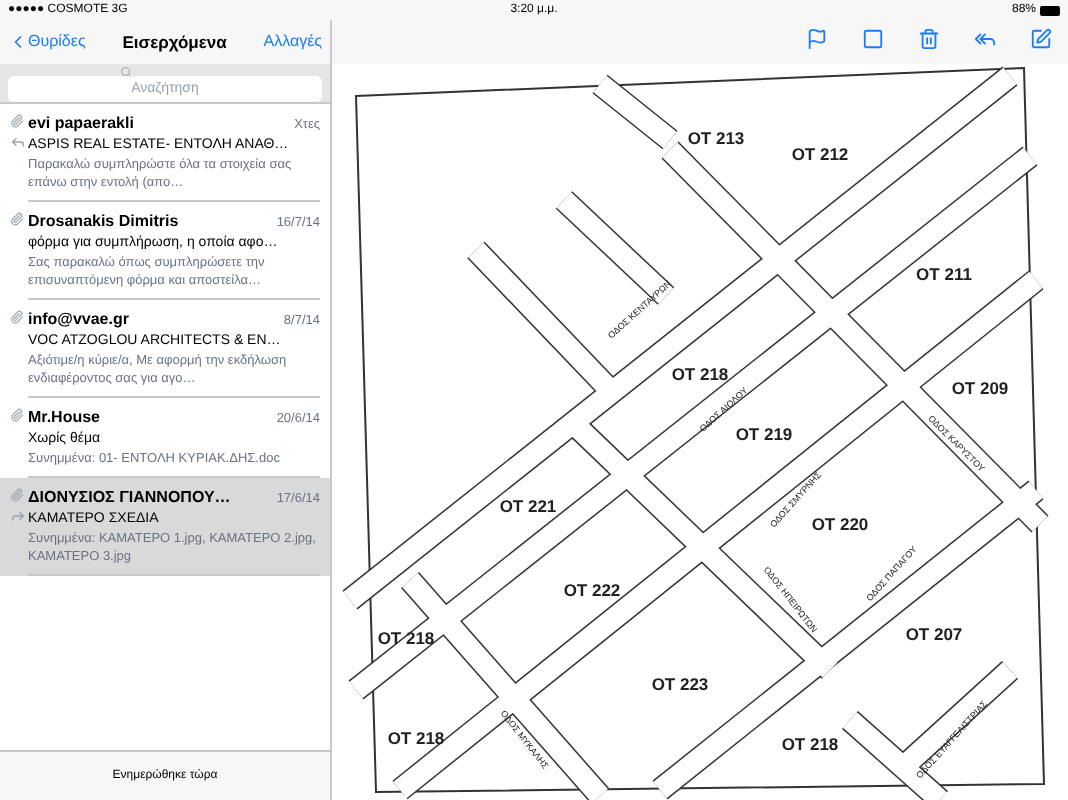  Describe the element at coordinates (81, 124) in the screenshot. I see `sender-name: evi papaerakli` at that location.